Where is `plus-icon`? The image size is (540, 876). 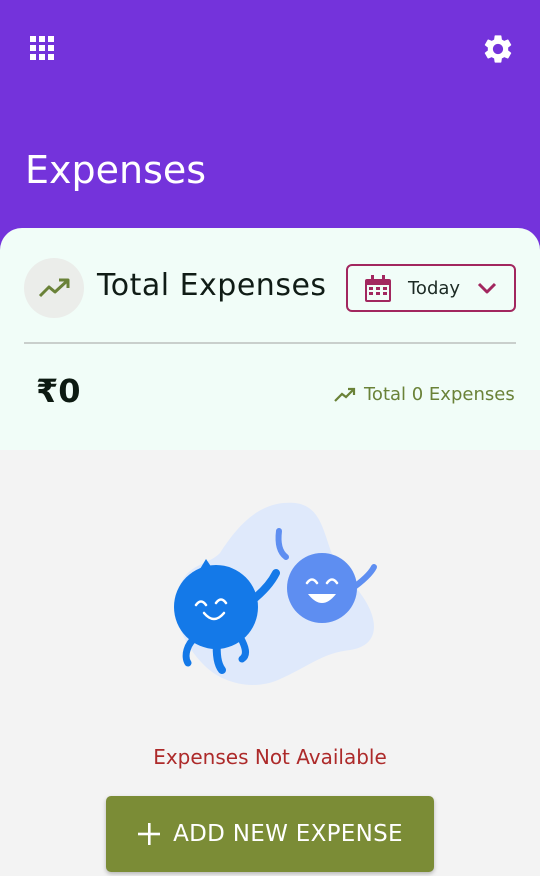 plus-icon is located at coordinates (149, 834).